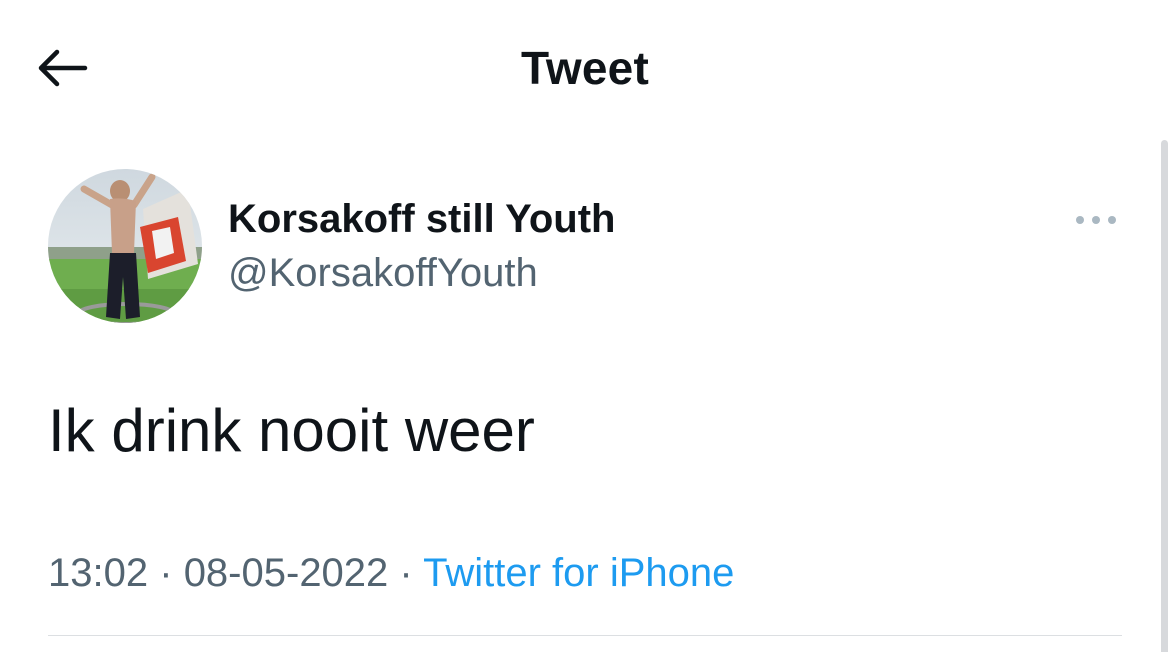  Describe the element at coordinates (1164, 396) in the screenshot. I see `scroll-indicator` at that location.